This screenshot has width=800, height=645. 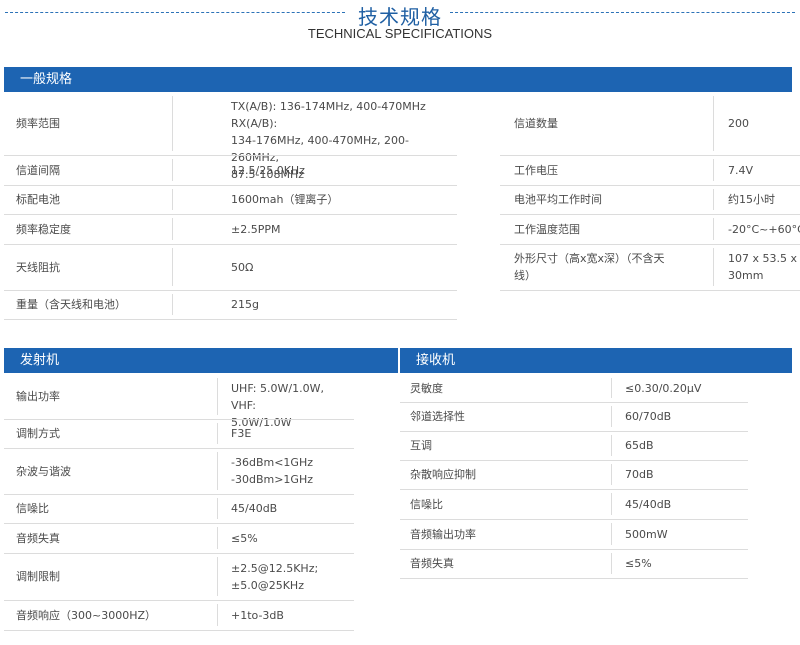 What do you see at coordinates (275, 568) in the screenshot?
I see `spec-value-line: ±2.5@12.5KHz;` at bounding box center [275, 568].